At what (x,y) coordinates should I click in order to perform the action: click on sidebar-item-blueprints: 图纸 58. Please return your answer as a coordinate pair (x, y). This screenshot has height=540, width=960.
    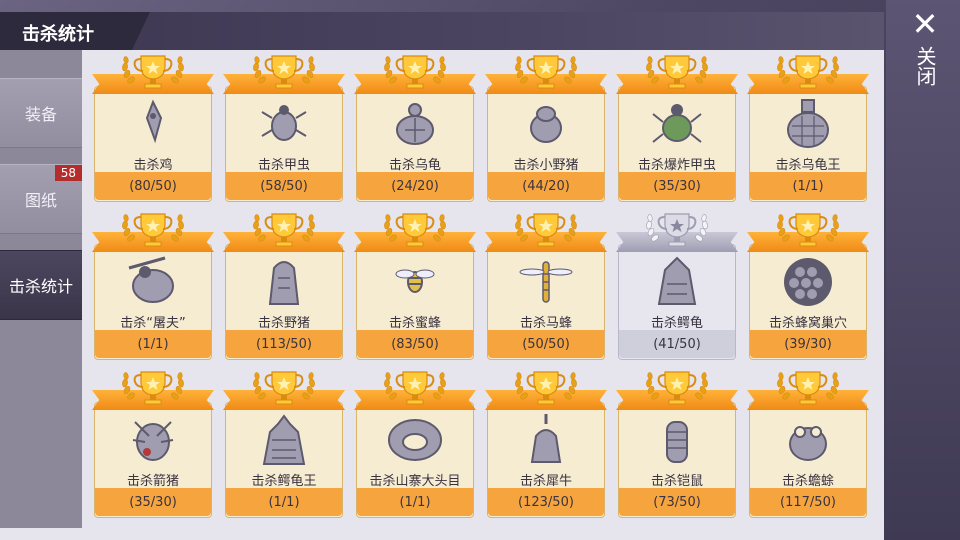
    Looking at the image, I should click on (41, 199).